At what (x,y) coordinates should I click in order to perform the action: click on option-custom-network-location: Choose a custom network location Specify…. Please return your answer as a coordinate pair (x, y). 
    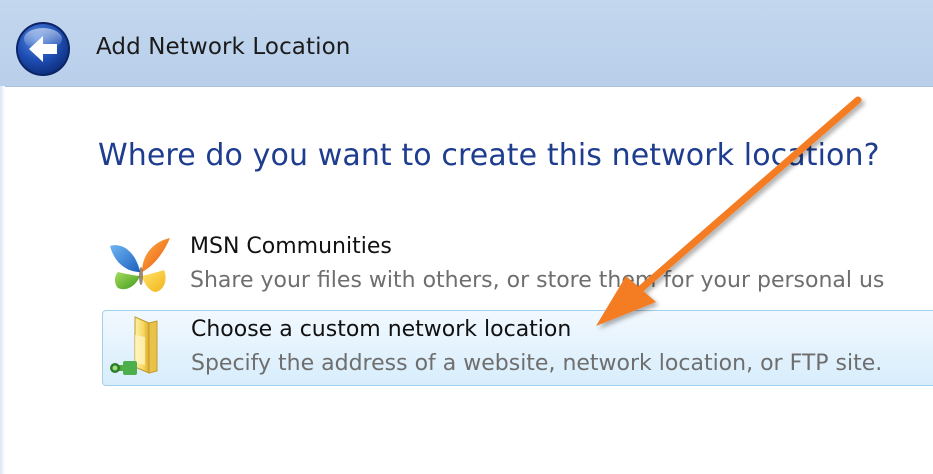
    Looking at the image, I should click on (517, 348).